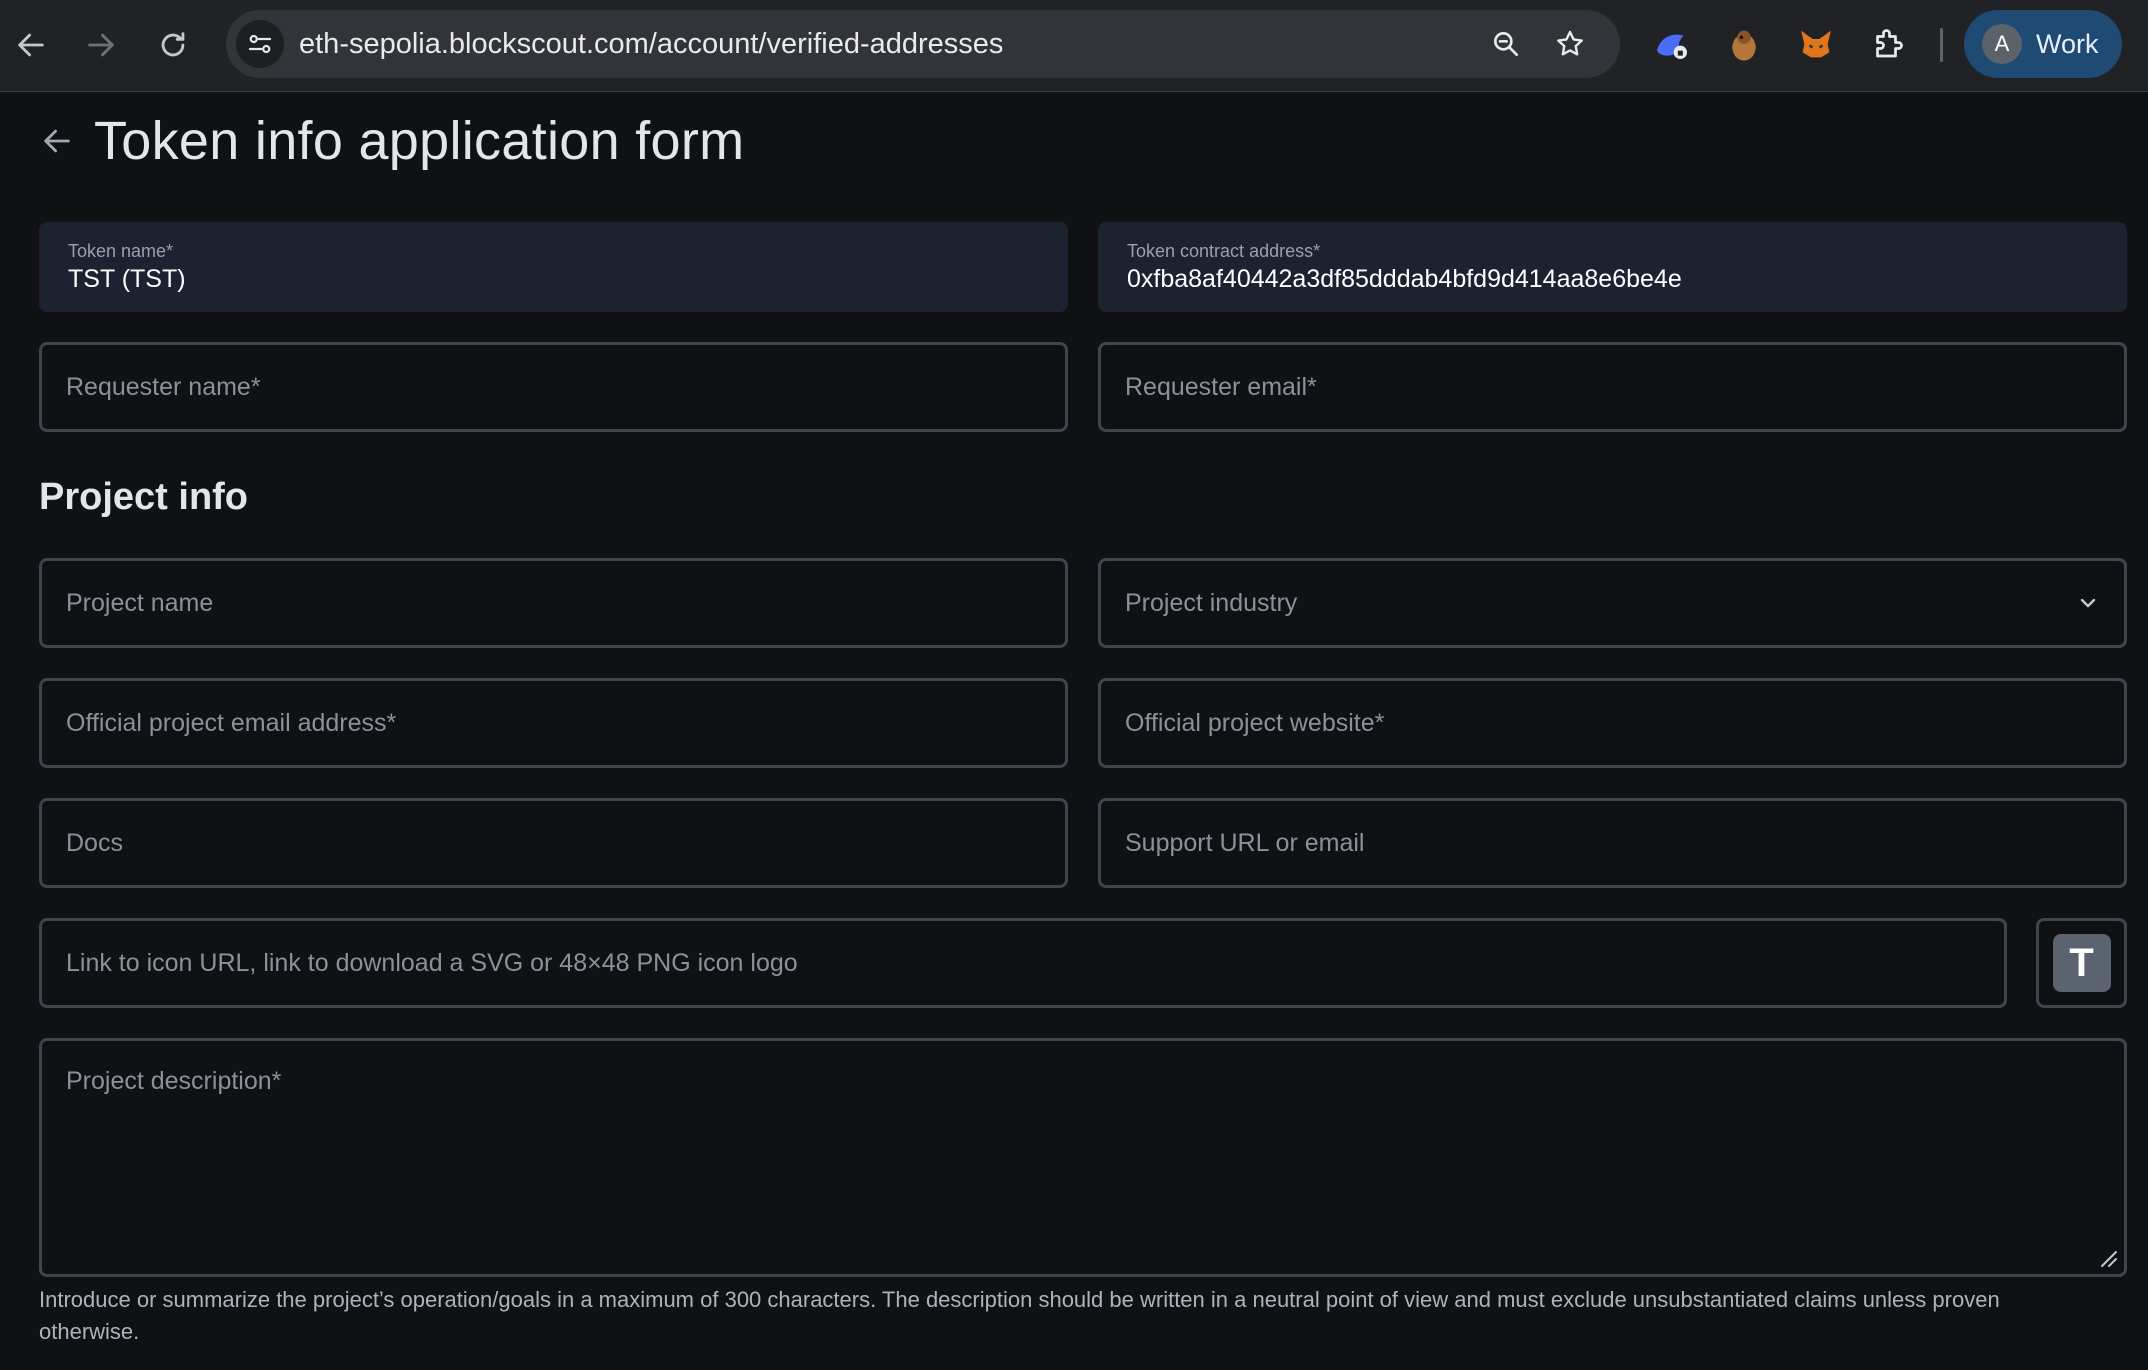 This screenshot has width=2148, height=1370. Describe the element at coordinates (553, 843) in the screenshot. I see `docs-input: Docs` at that location.